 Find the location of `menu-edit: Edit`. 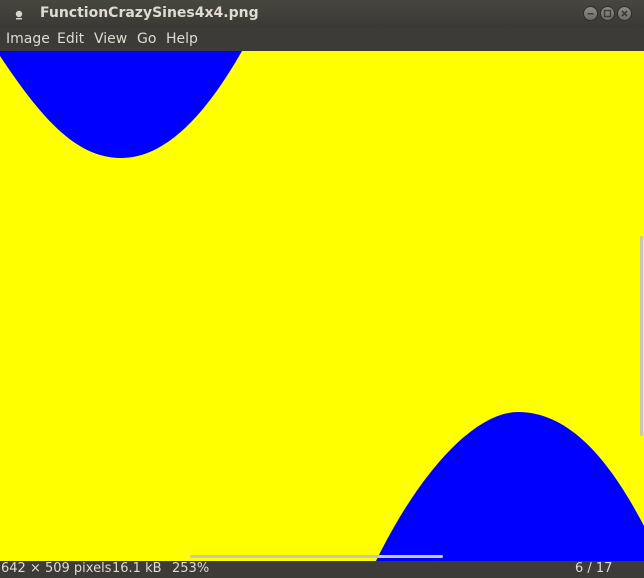

menu-edit: Edit is located at coordinates (70, 39).